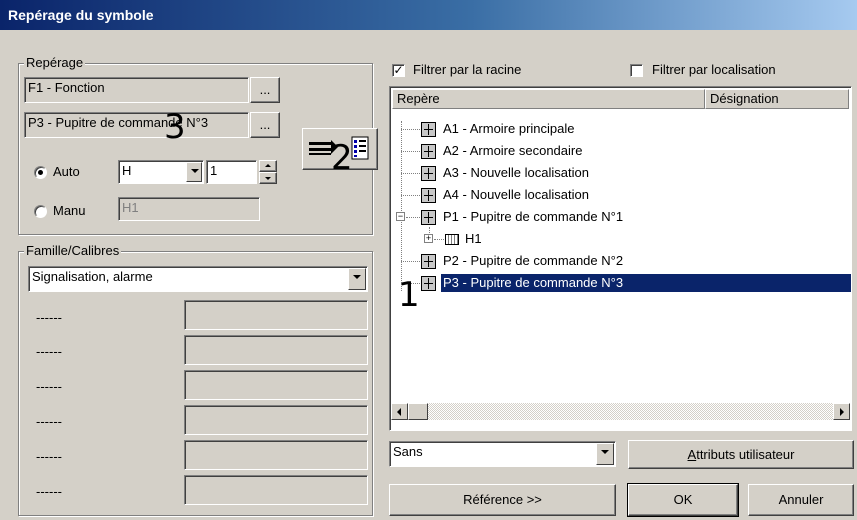  Describe the element at coordinates (136, 90) in the screenshot. I see `fonction-field: F1 - Fonction` at that location.